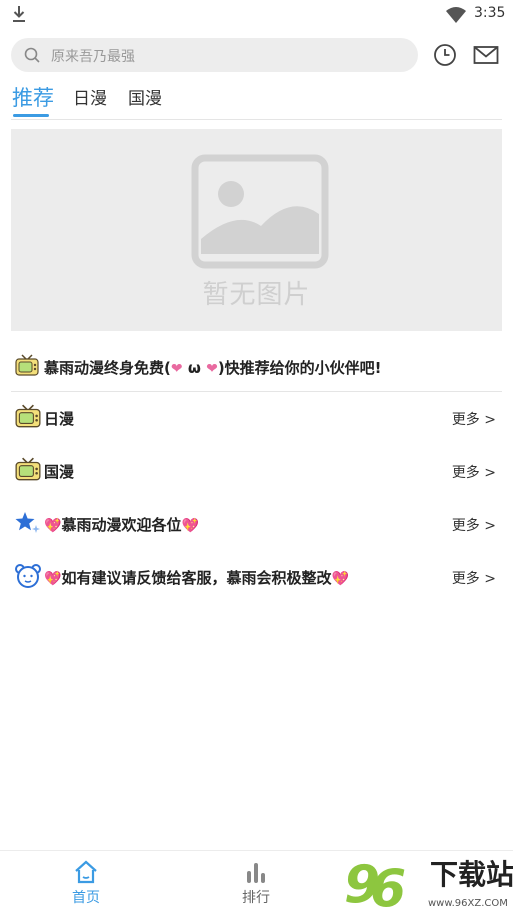 The image size is (513, 912). Describe the element at coordinates (33, 97) in the screenshot. I see `tab-recommend: 推荐` at that location.